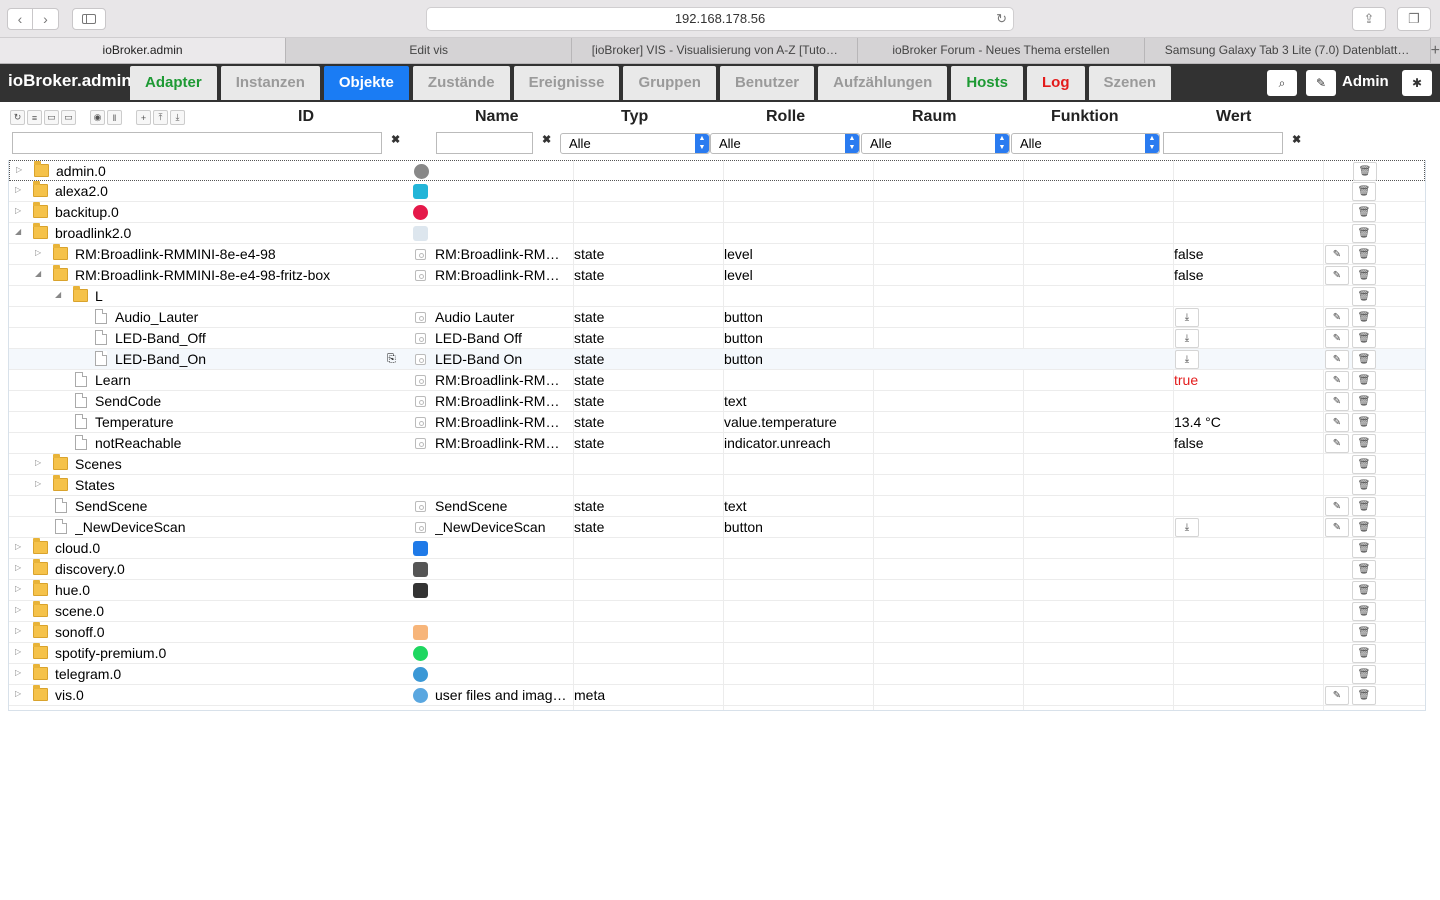  What do you see at coordinates (1233, 117) in the screenshot?
I see `column-wert: Wert` at bounding box center [1233, 117].